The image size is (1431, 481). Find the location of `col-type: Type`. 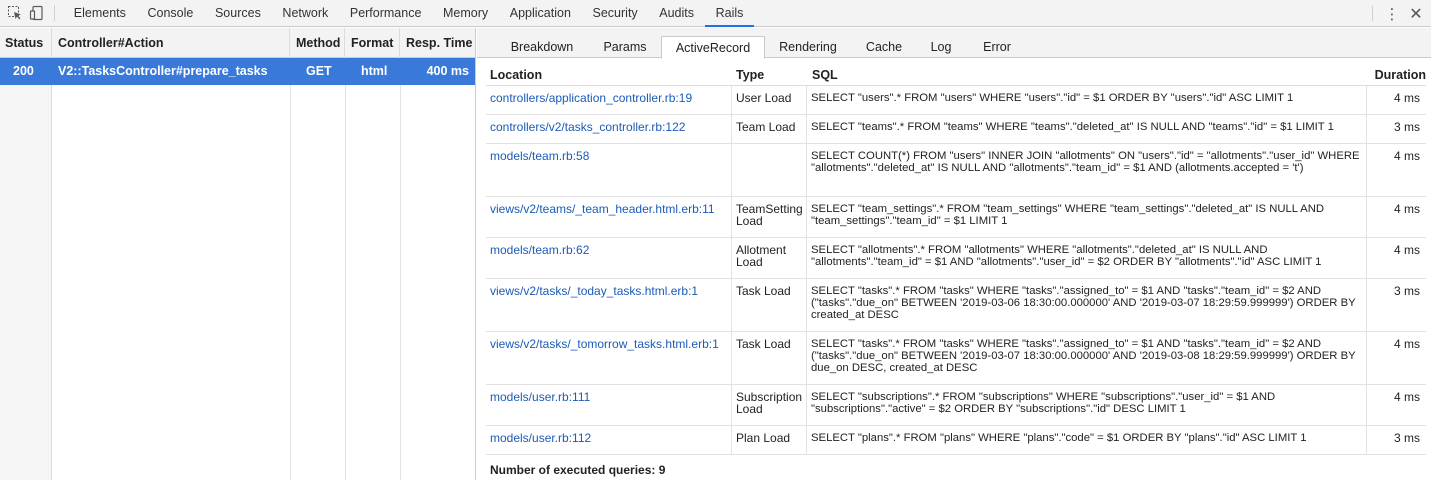

col-type: Type is located at coordinates (750, 75).